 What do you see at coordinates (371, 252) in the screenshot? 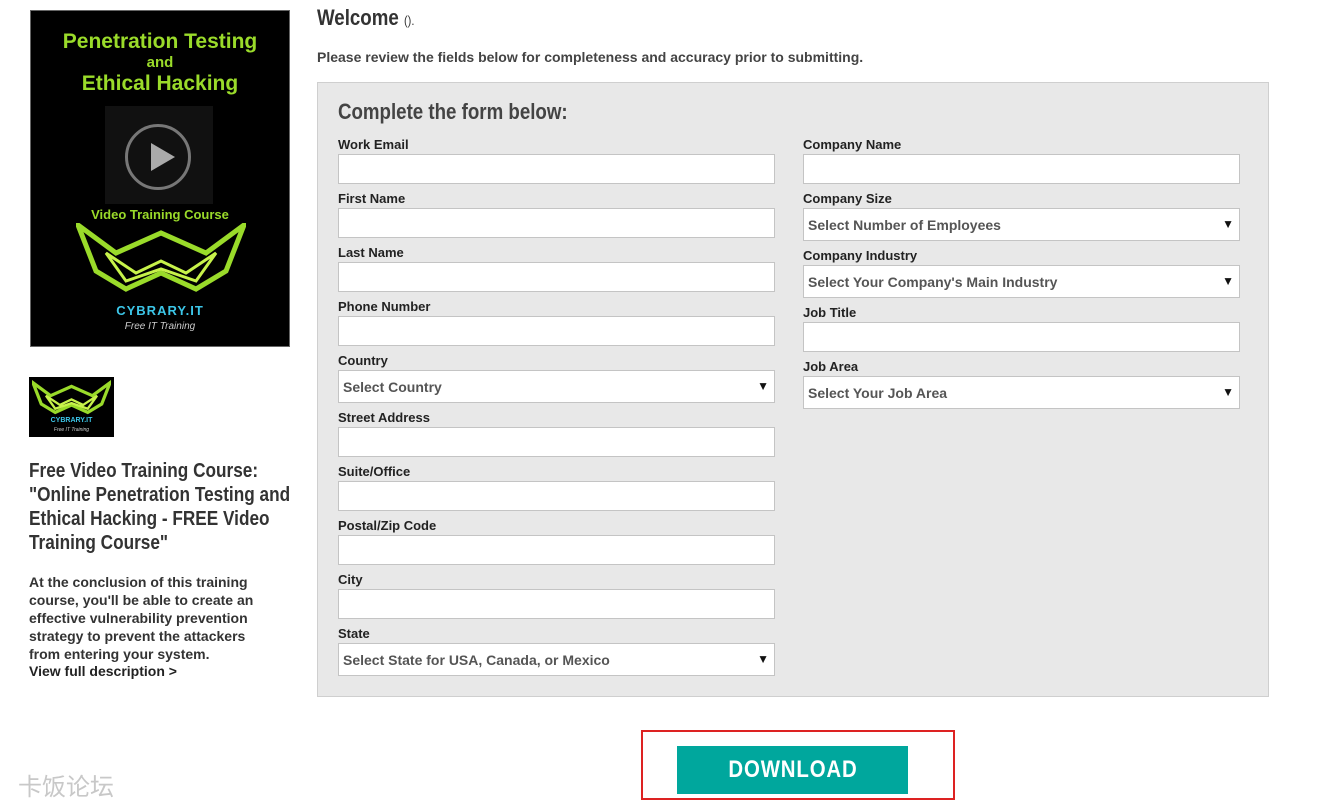
I see `last-name-label: Last Name` at bounding box center [371, 252].